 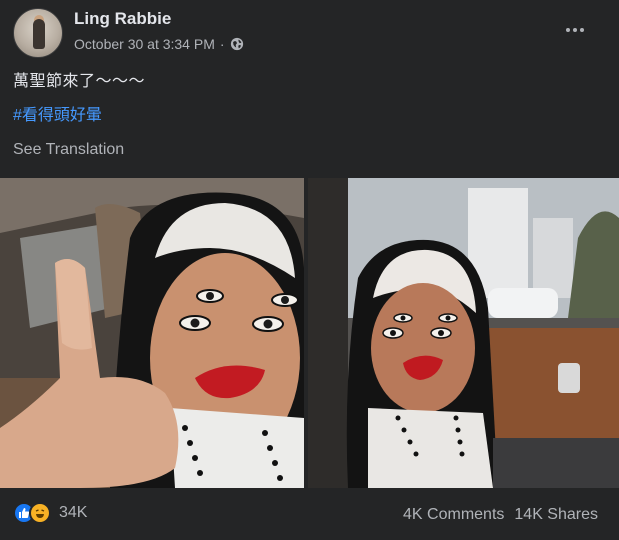 I want to click on see-translation-link: See Translation, so click(x=68, y=150).